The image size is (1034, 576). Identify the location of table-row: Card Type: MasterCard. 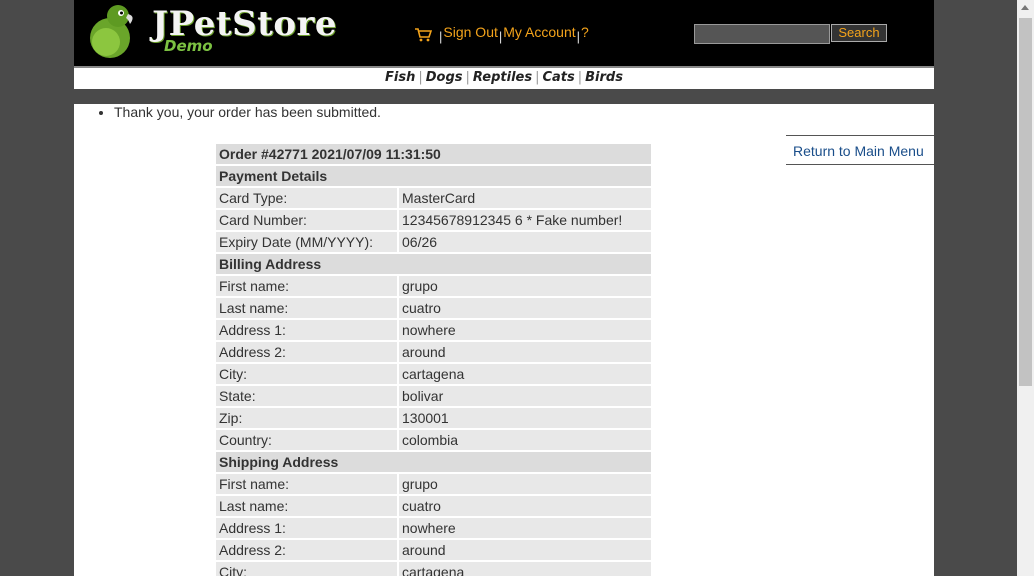
(433, 198).